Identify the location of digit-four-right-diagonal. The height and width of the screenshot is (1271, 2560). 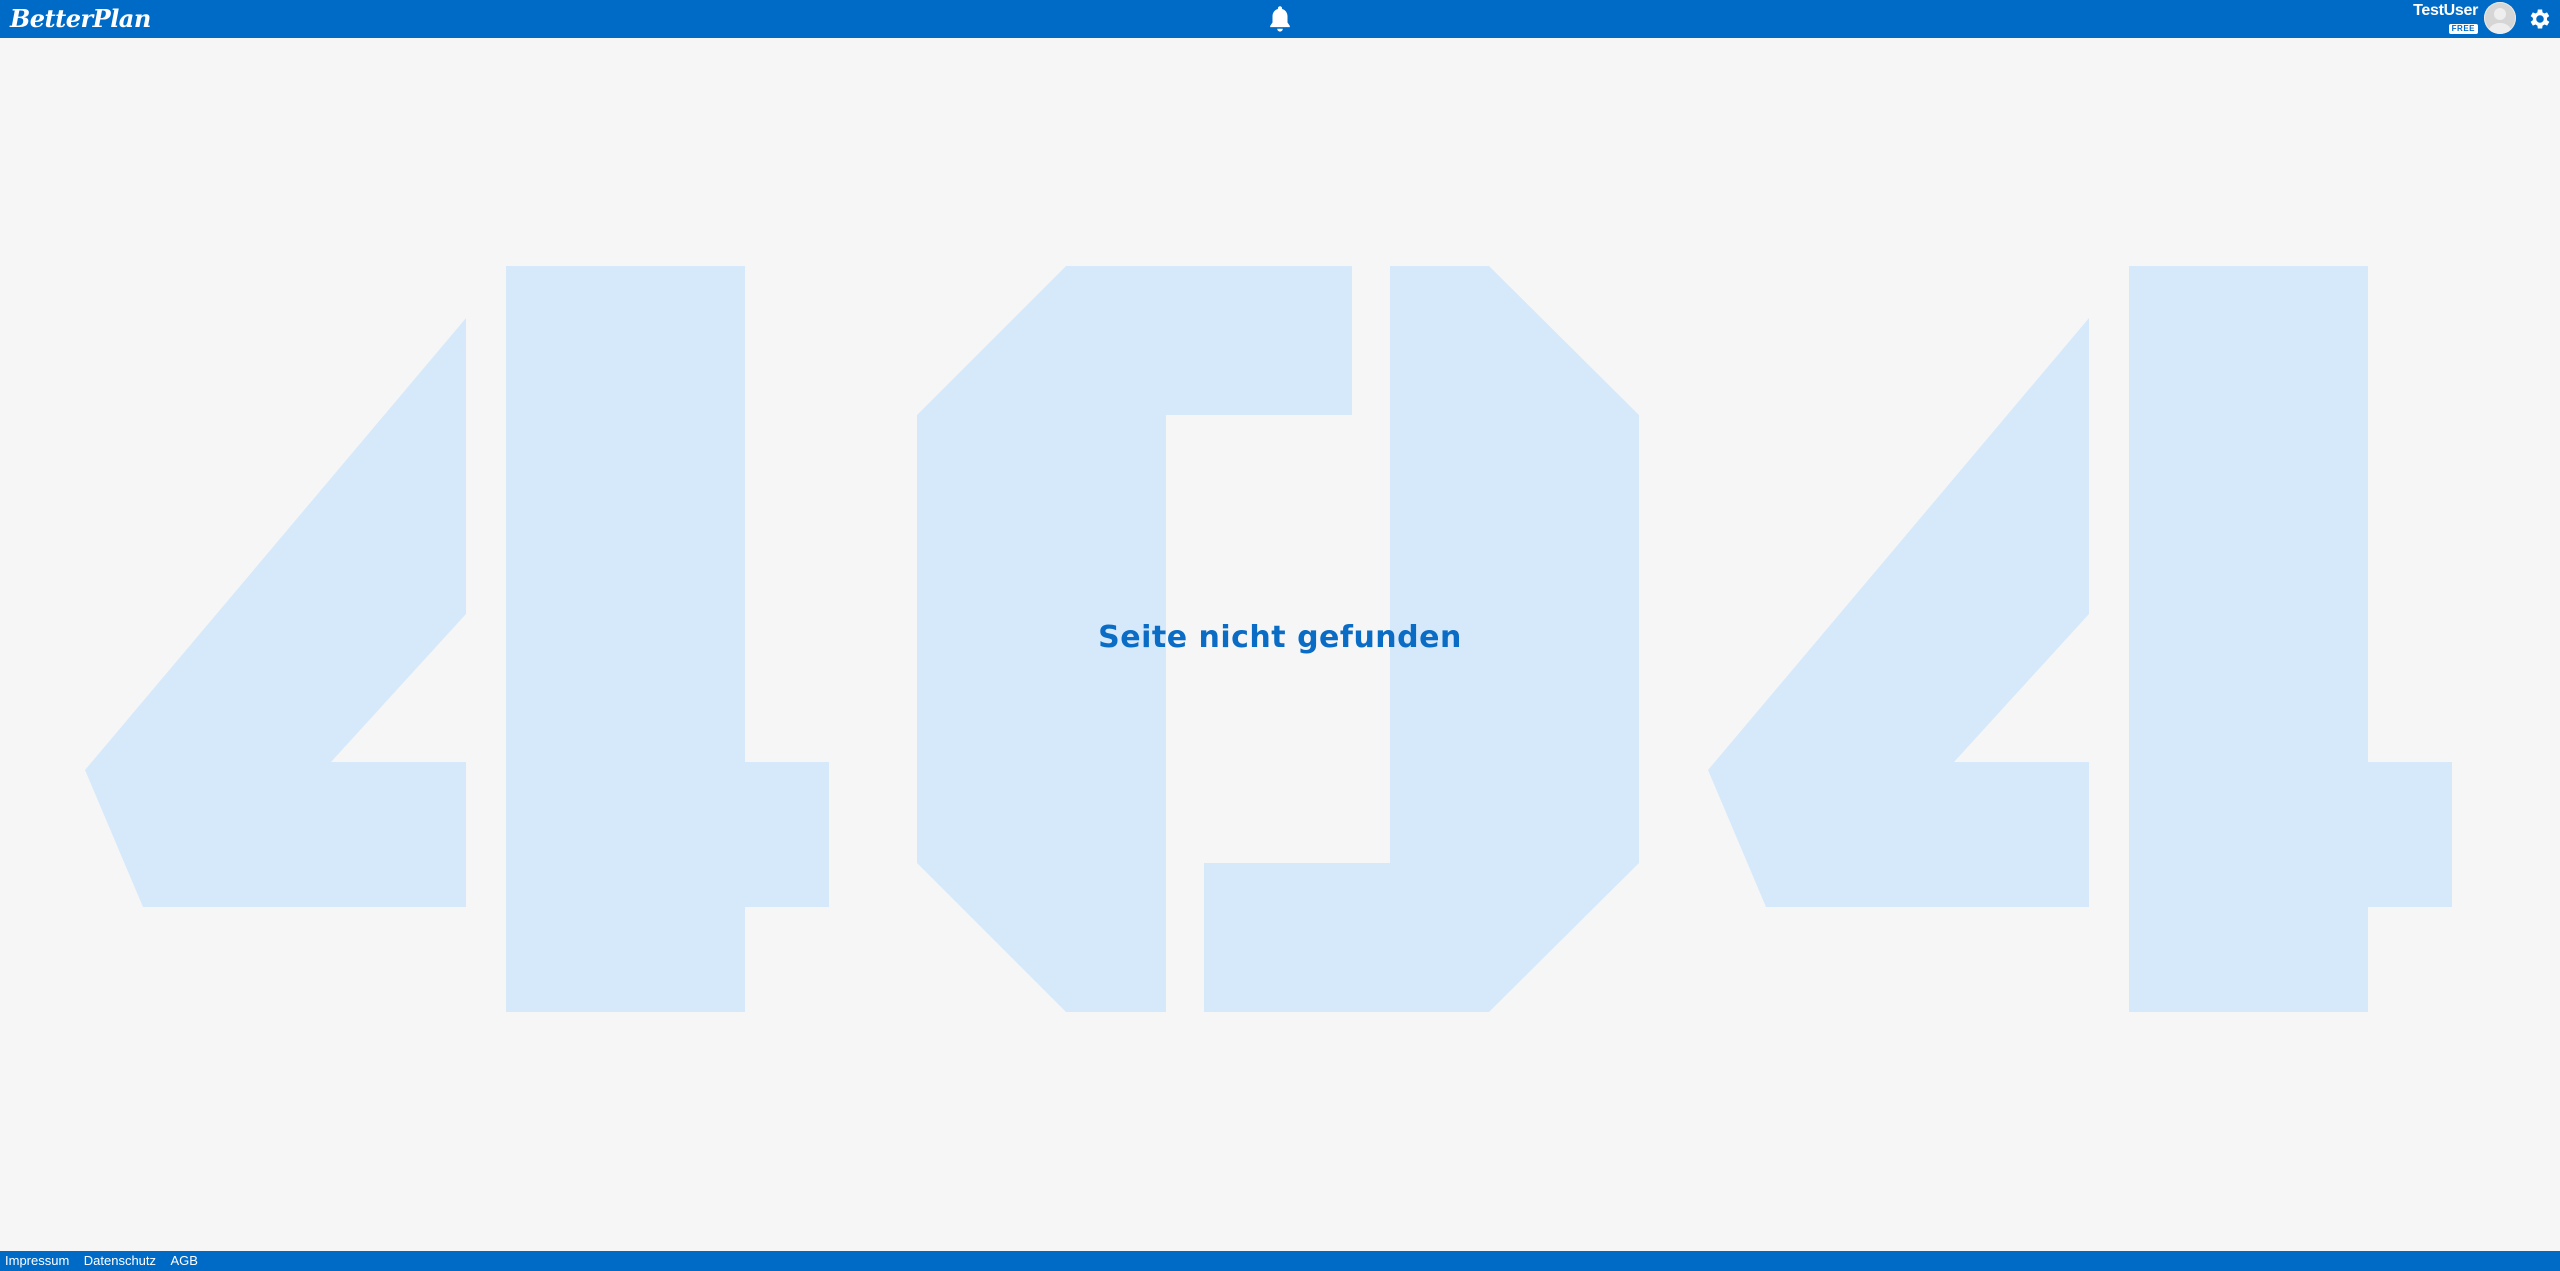
(1898, 612).